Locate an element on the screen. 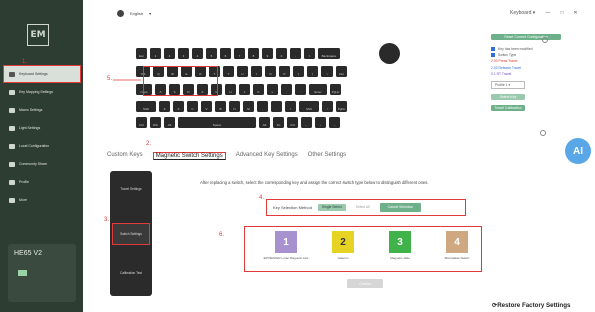  key-3-13: PgDn is located at coordinates (341, 106).